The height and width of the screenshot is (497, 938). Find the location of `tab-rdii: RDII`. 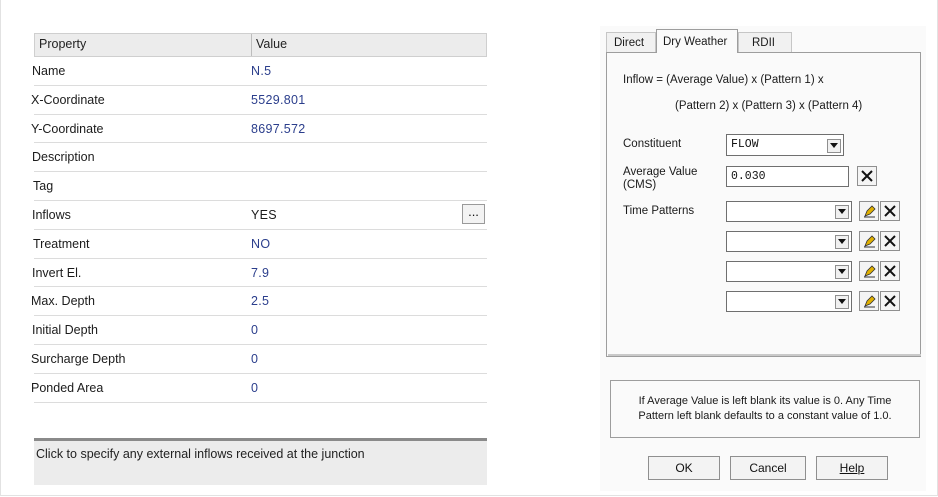

tab-rdii: RDII is located at coordinates (765, 42).